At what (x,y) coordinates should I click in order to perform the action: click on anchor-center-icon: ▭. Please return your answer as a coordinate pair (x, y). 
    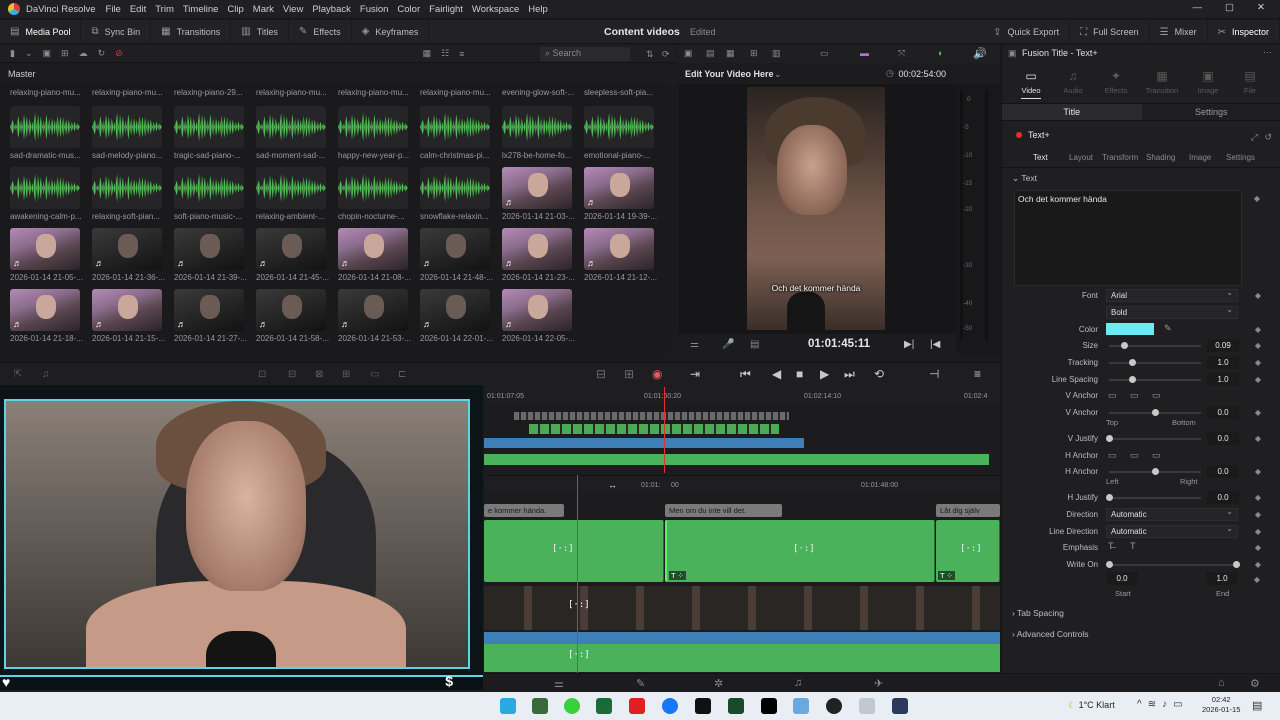
    Looking at the image, I should click on (1134, 455).